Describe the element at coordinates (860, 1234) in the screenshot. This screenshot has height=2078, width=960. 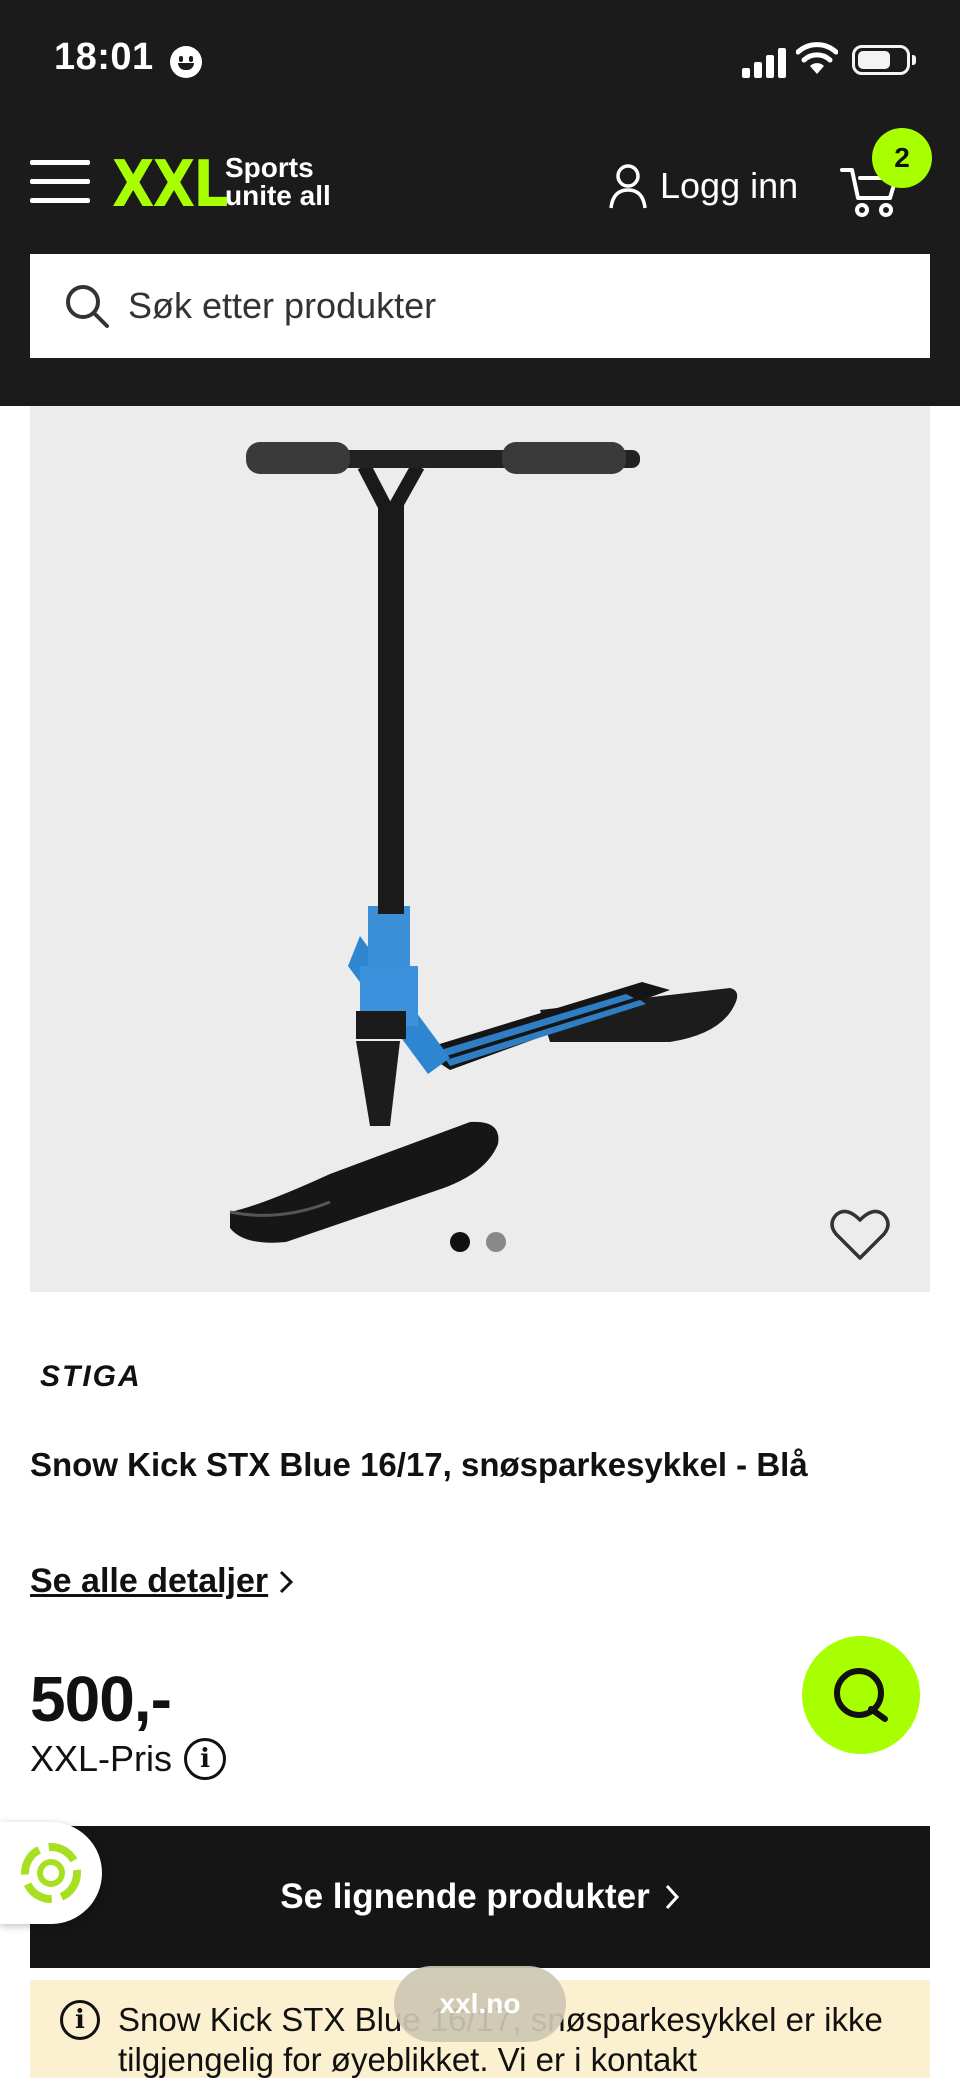
I see `heart-outline-icon` at that location.